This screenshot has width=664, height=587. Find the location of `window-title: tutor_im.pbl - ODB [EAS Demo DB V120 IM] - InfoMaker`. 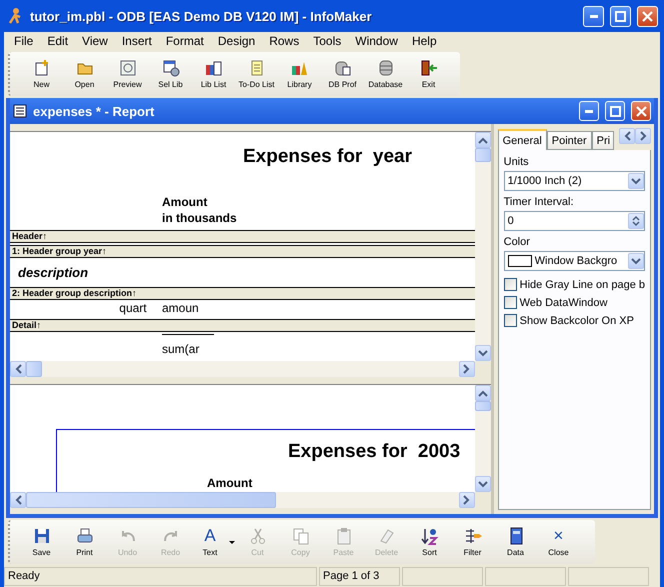

window-title: tutor_im.pbl - ODB [EAS Demo DB V120 IM] - InfoMaker is located at coordinates (201, 16).